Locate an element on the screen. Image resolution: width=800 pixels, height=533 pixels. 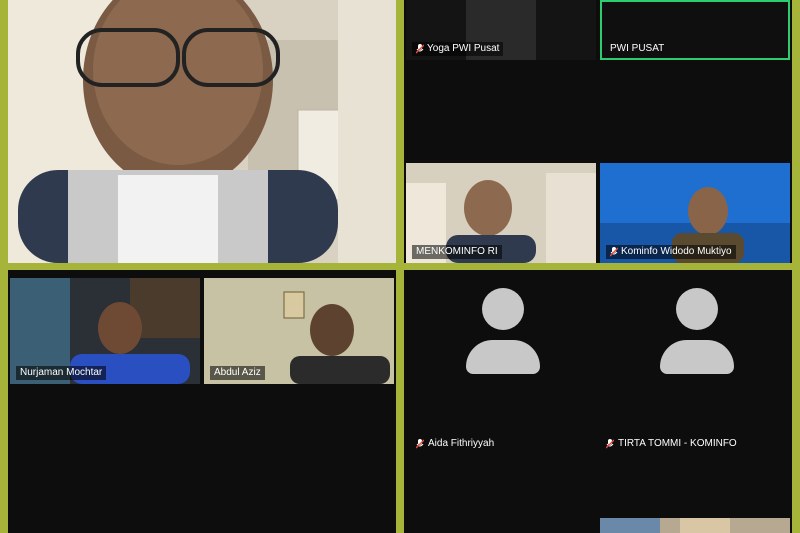
video-frame is located at coordinates (665, 525).